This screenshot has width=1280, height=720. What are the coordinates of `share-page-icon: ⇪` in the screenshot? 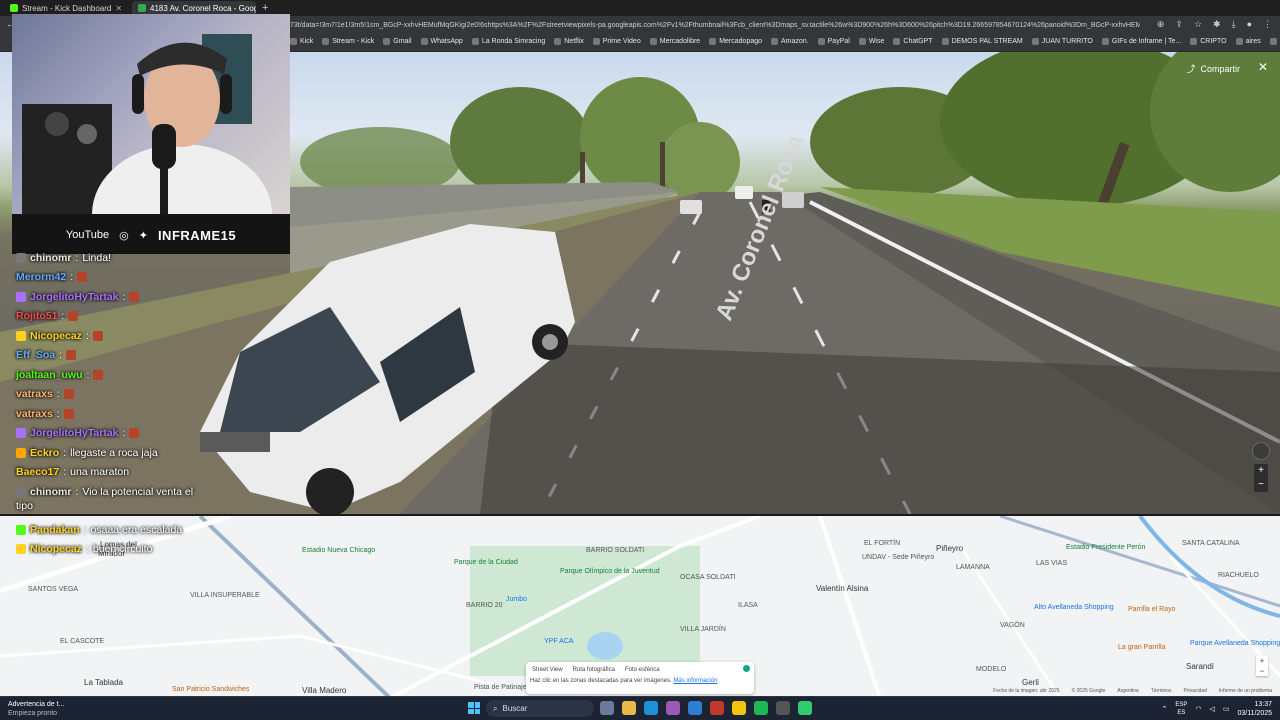 It's located at (1179, 24).